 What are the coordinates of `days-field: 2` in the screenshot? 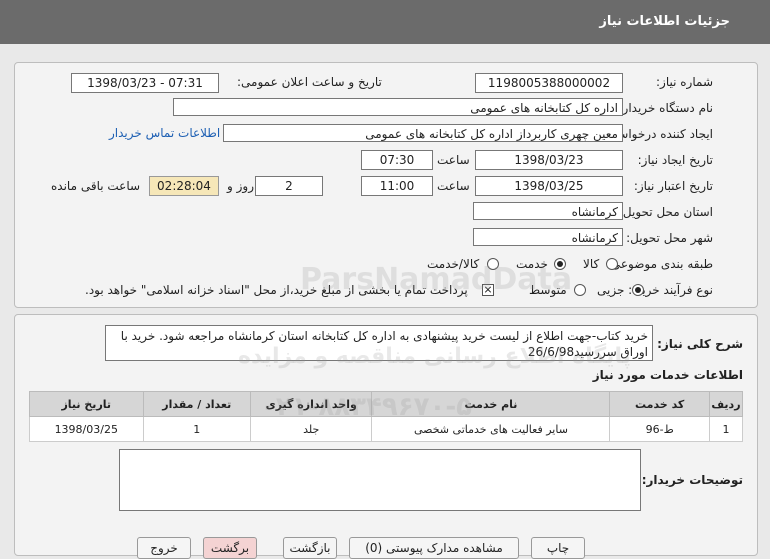 It's located at (289, 186).